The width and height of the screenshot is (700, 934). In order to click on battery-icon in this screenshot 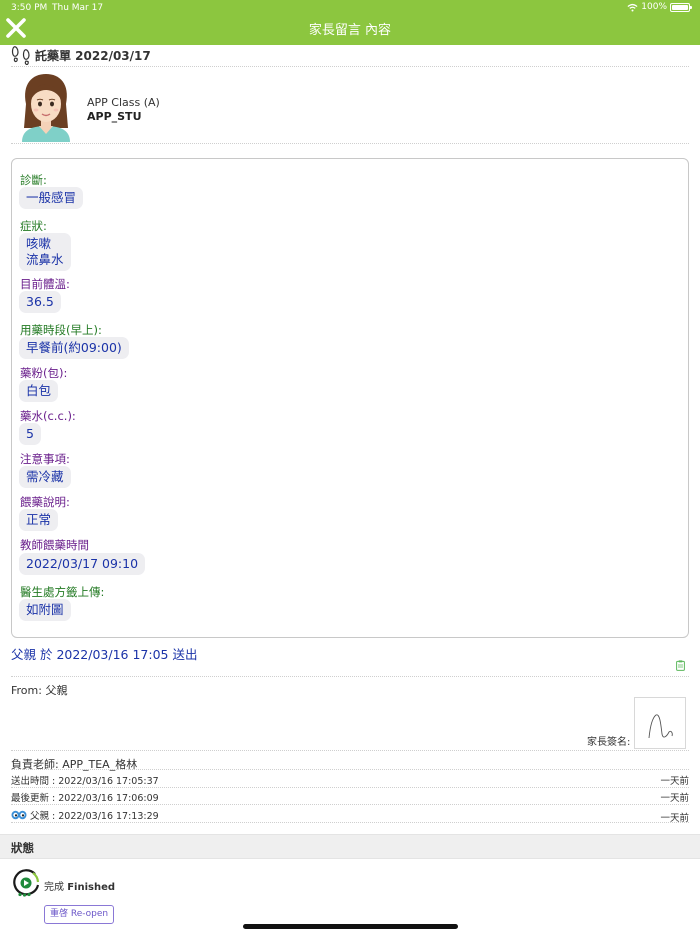, I will do `click(681, 7)`.